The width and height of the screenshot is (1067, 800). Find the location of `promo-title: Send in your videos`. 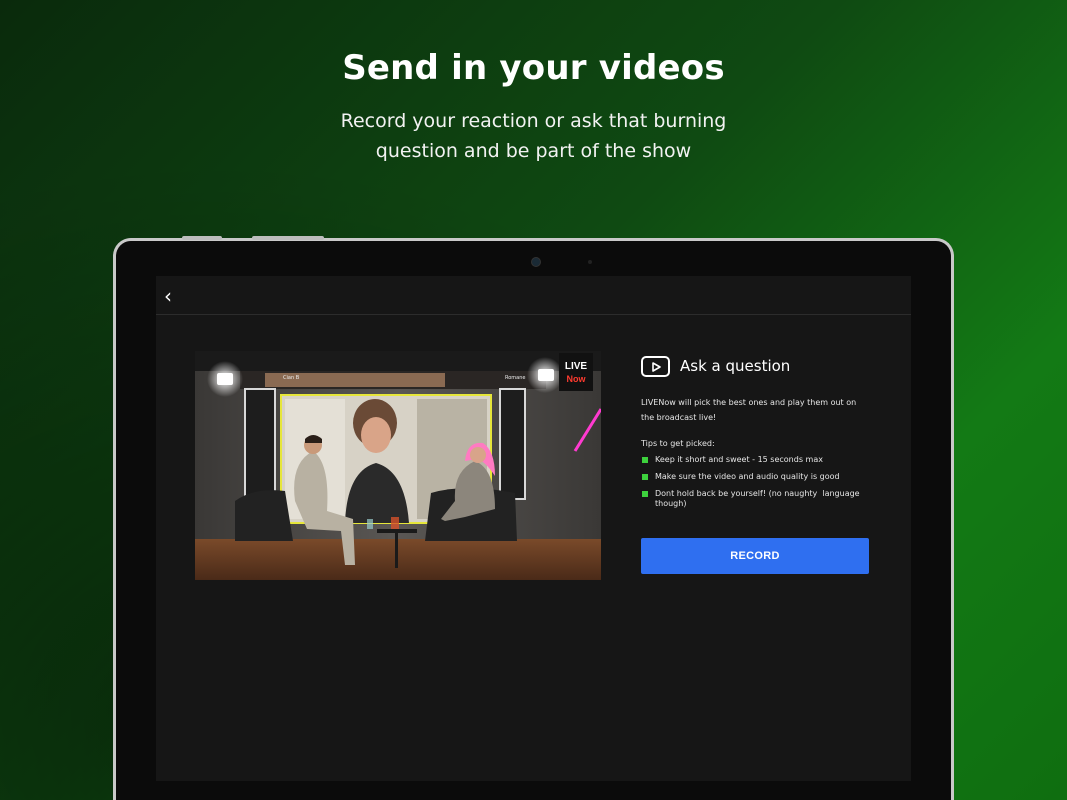

promo-title: Send in your videos is located at coordinates (533, 68).